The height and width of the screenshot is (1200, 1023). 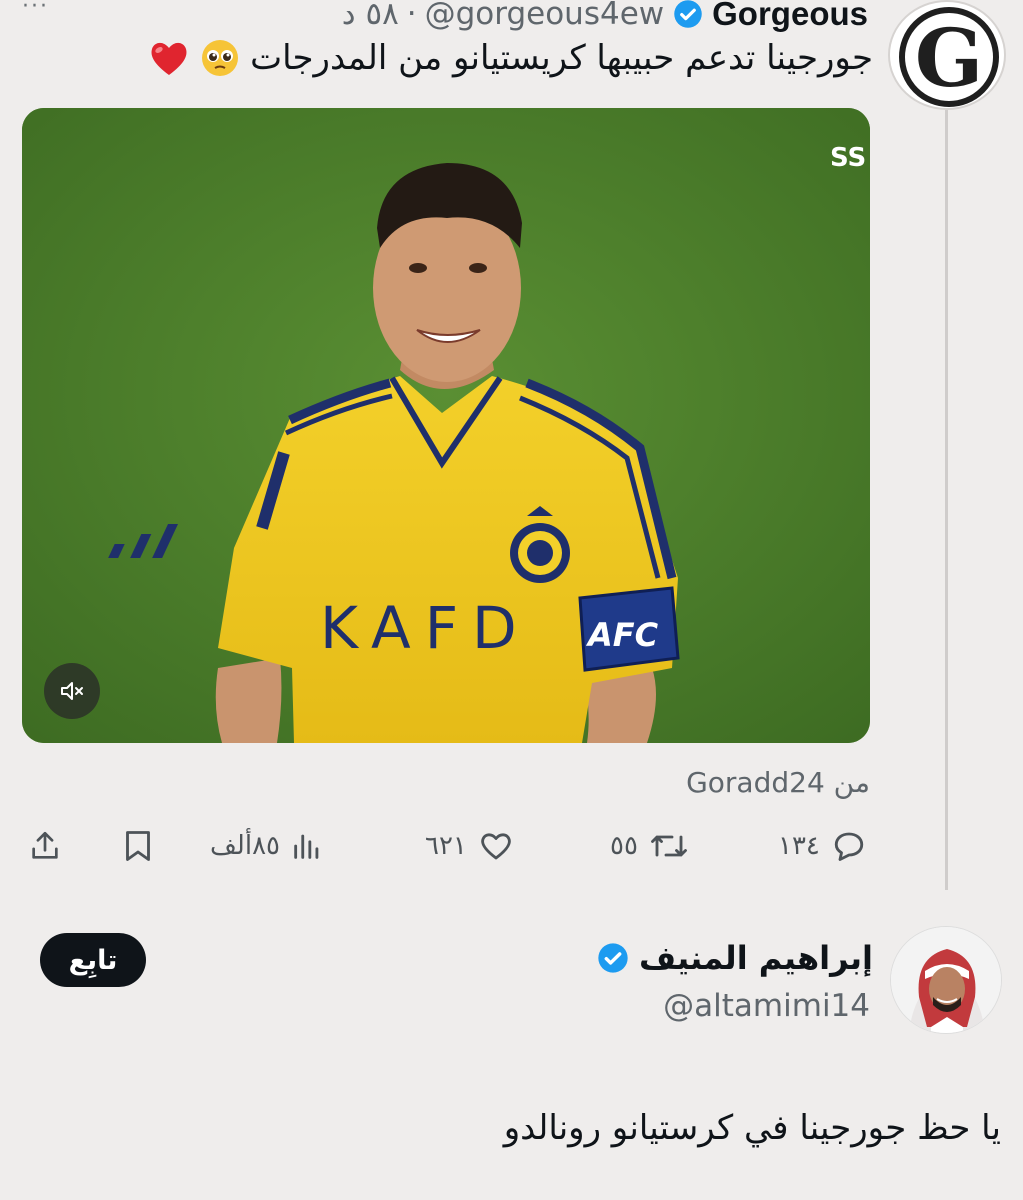 I want to click on reply-button: ١٣٤, so click(x=823, y=846).